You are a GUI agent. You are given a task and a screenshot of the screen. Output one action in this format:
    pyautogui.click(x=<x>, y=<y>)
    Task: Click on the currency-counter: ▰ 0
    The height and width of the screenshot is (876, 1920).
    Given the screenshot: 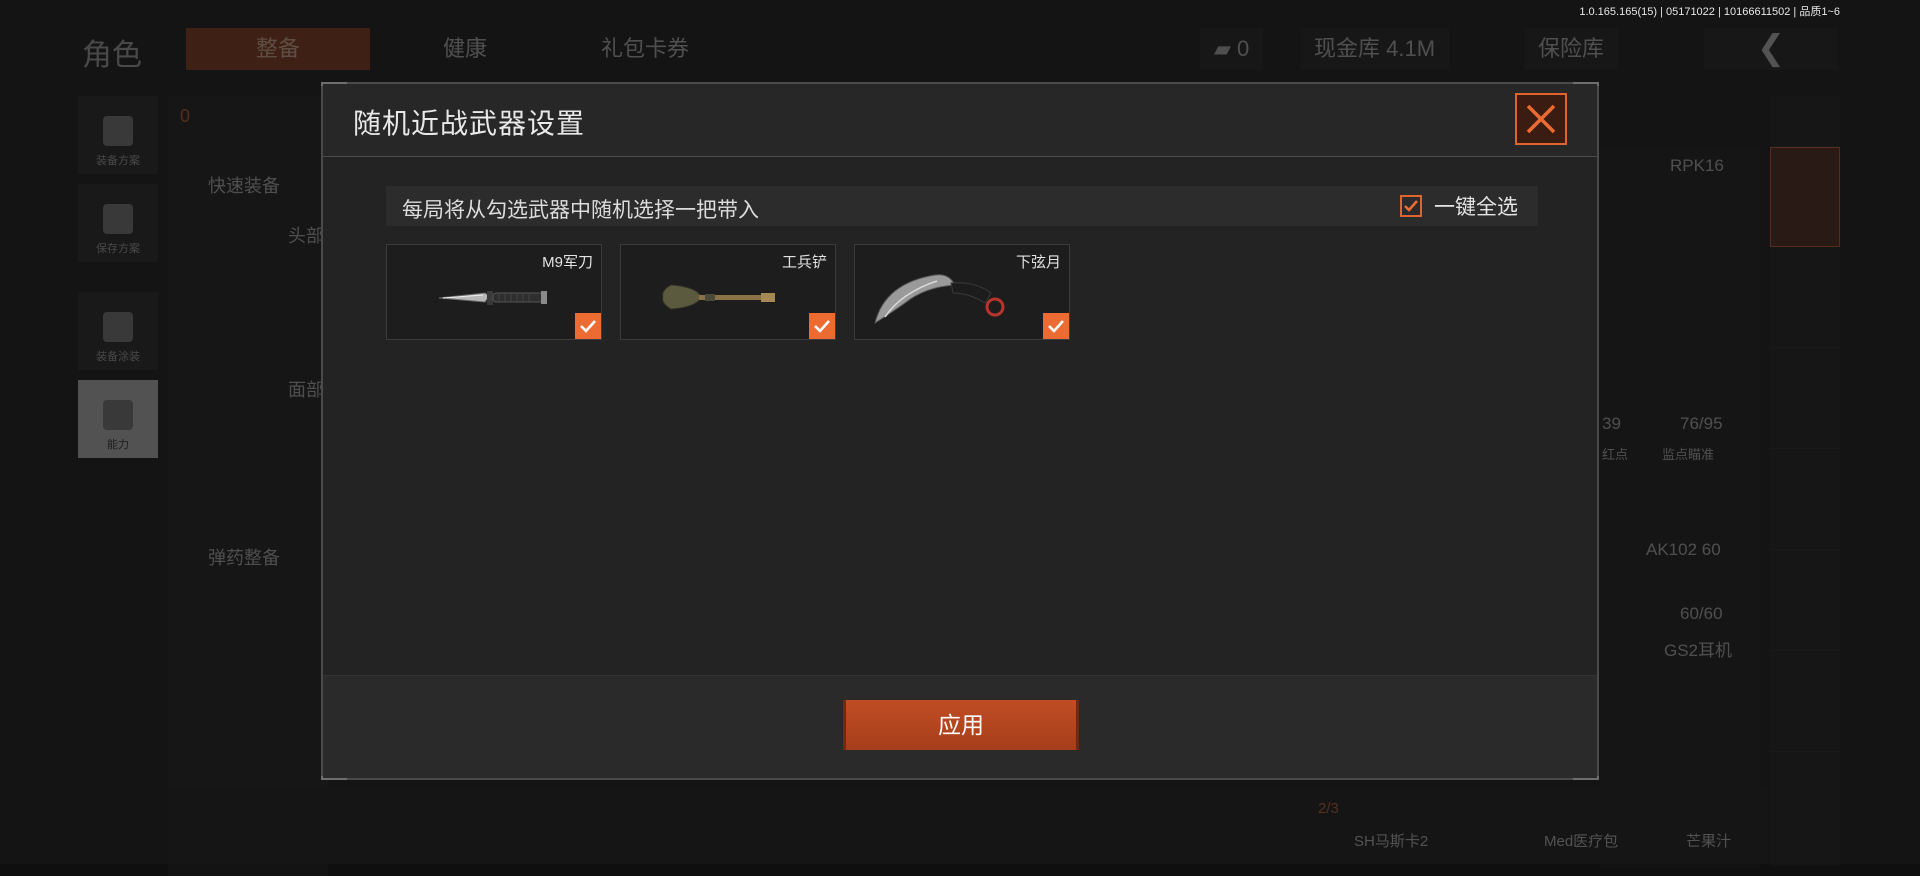 What is the action you would take?
    pyautogui.click(x=1231, y=49)
    